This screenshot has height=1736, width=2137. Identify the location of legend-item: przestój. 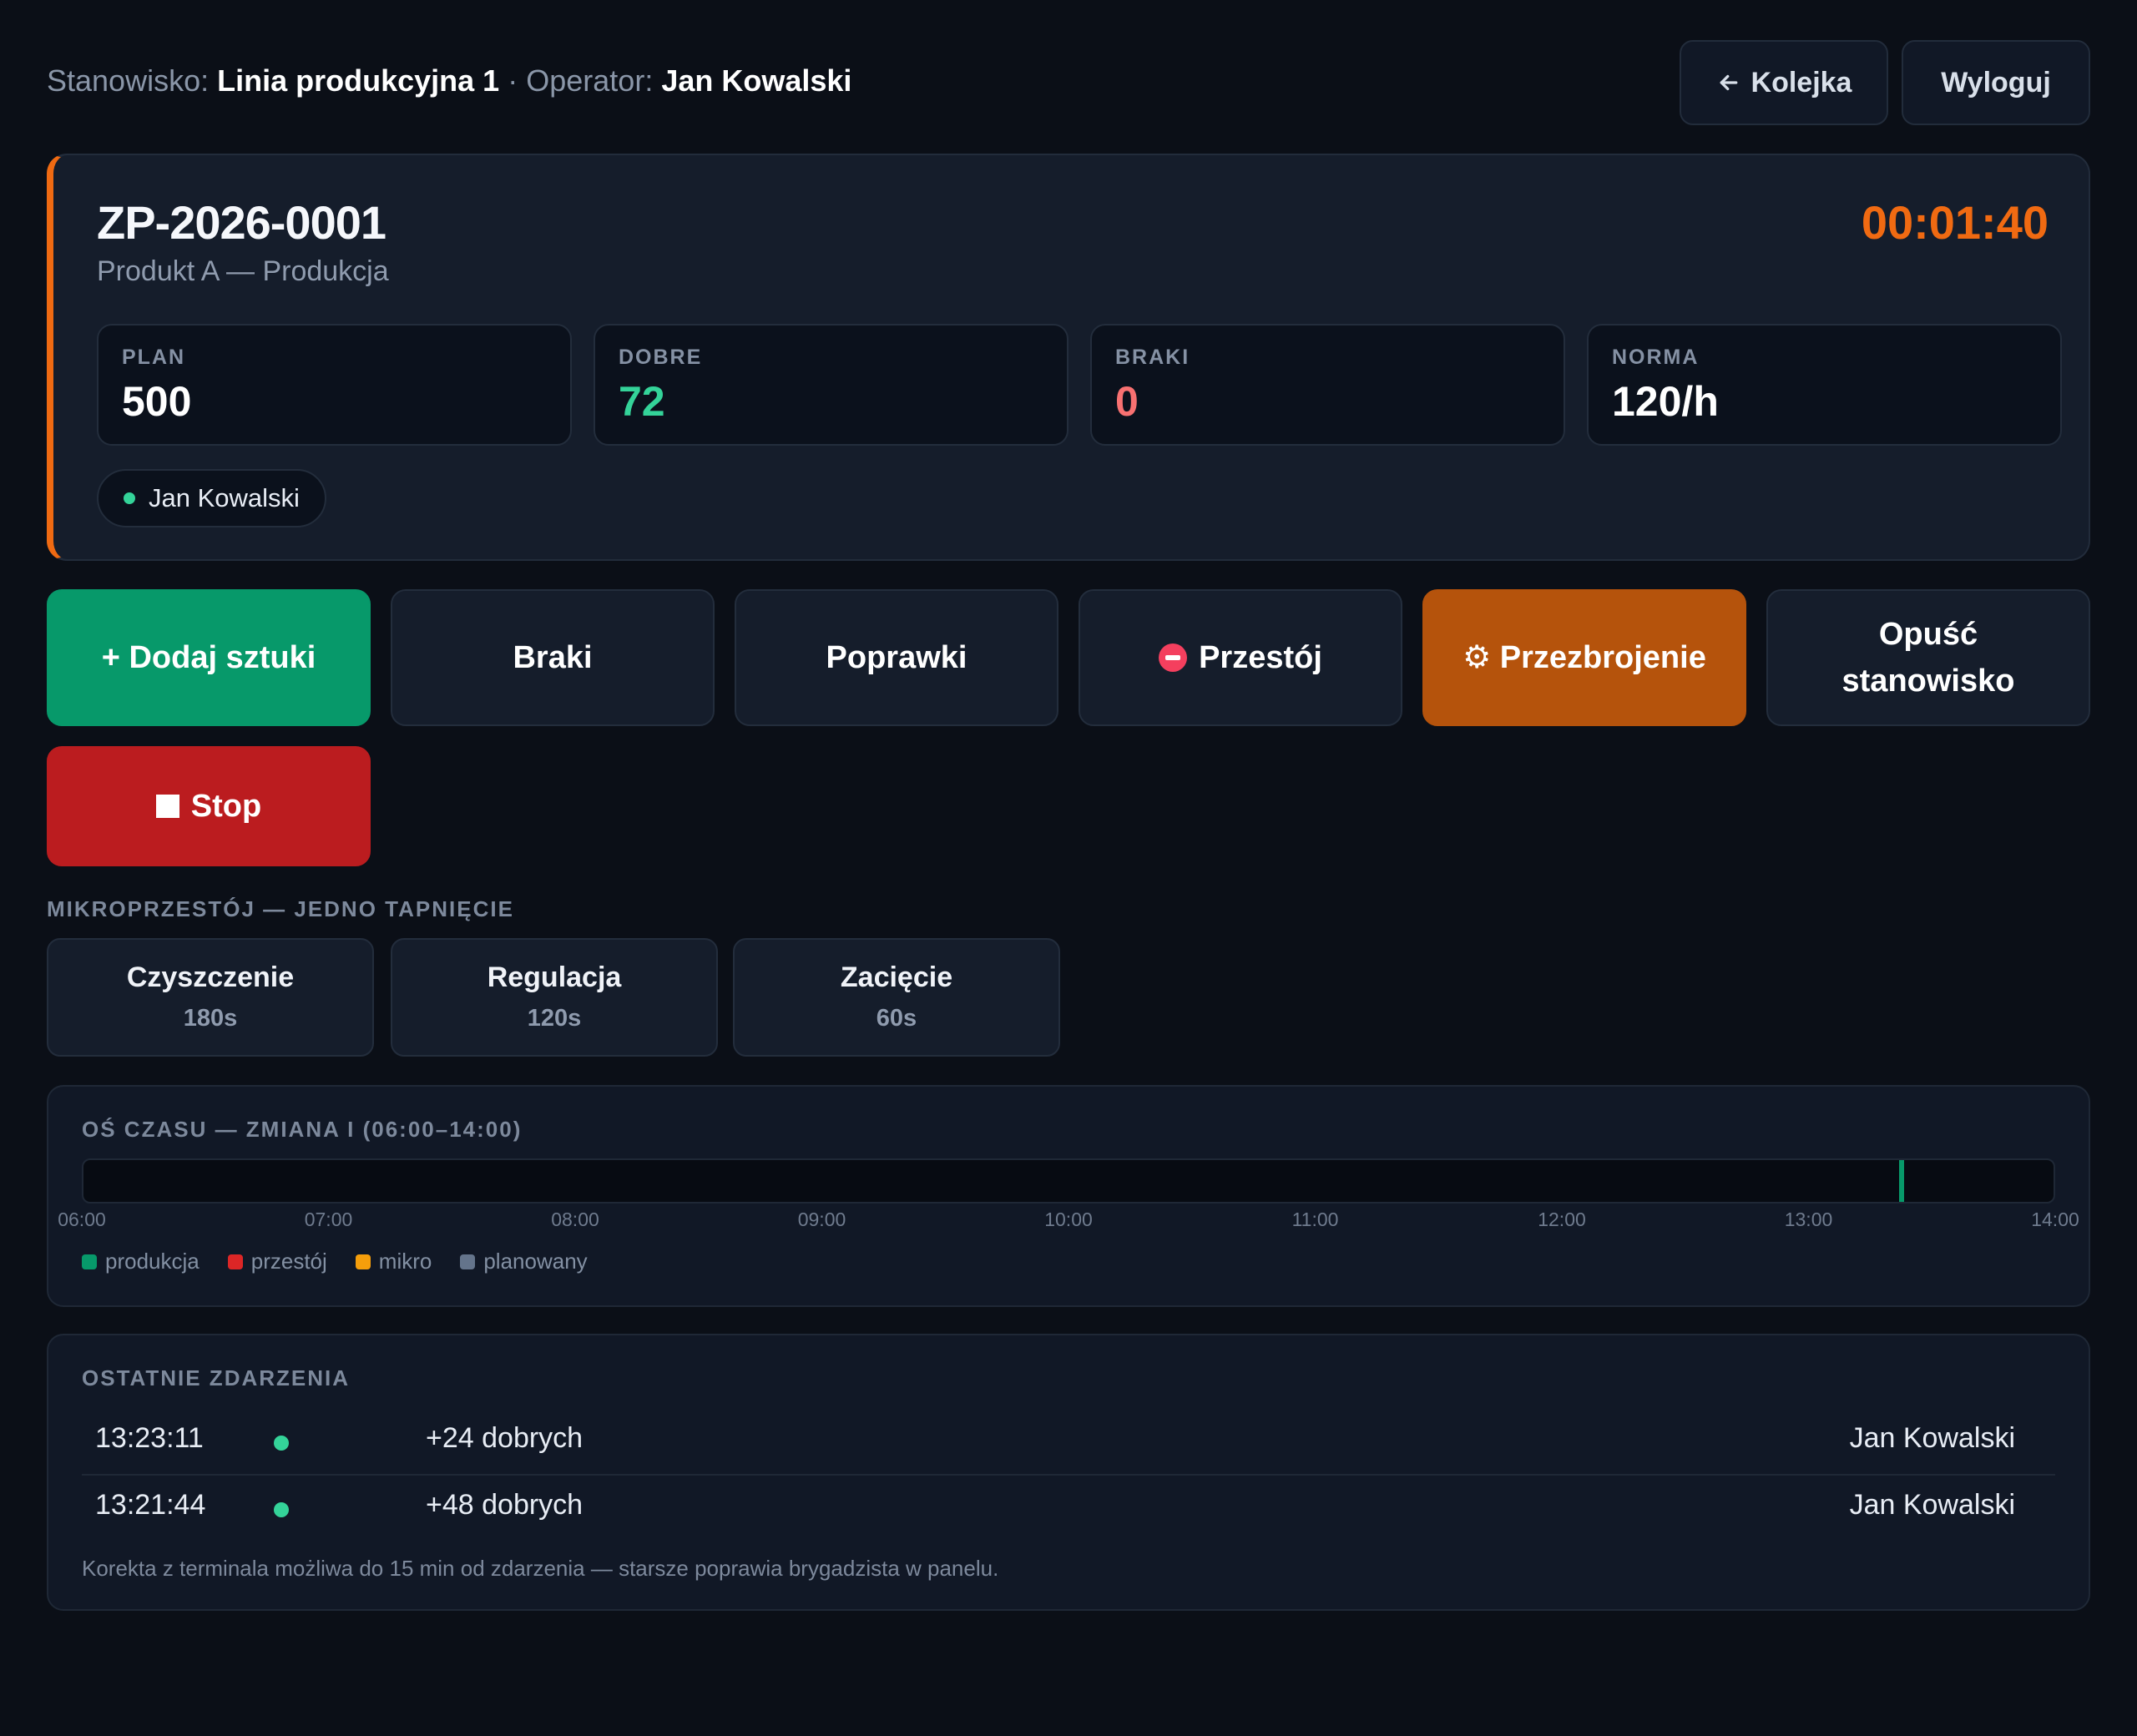
(277, 1261).